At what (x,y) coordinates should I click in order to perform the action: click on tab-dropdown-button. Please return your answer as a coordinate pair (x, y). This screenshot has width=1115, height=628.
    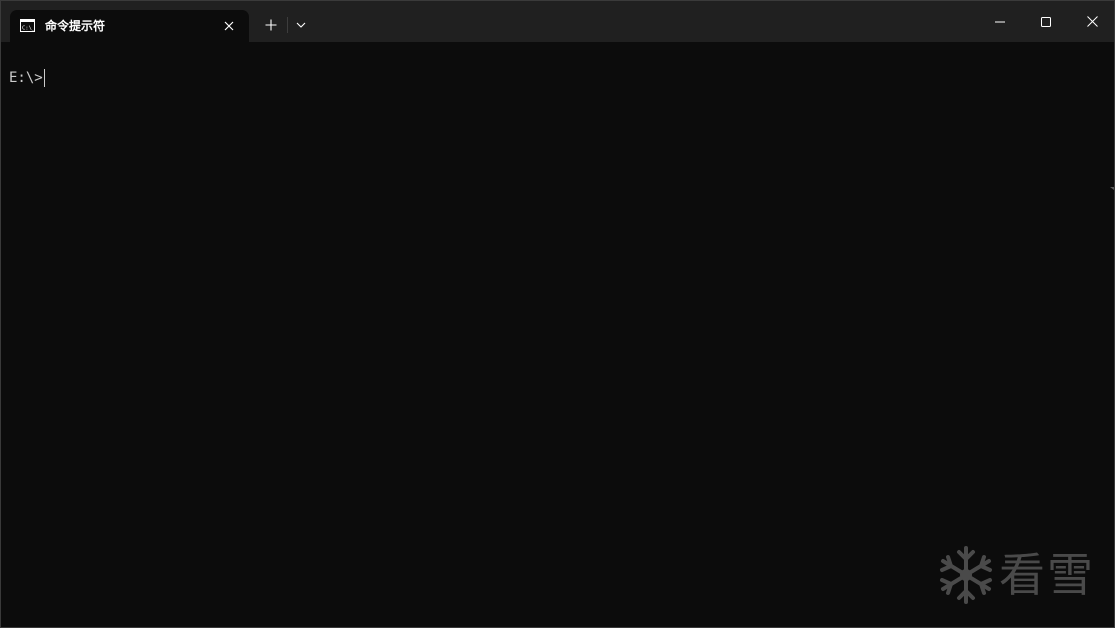
    Looking at the image, I should click on (301, 25).